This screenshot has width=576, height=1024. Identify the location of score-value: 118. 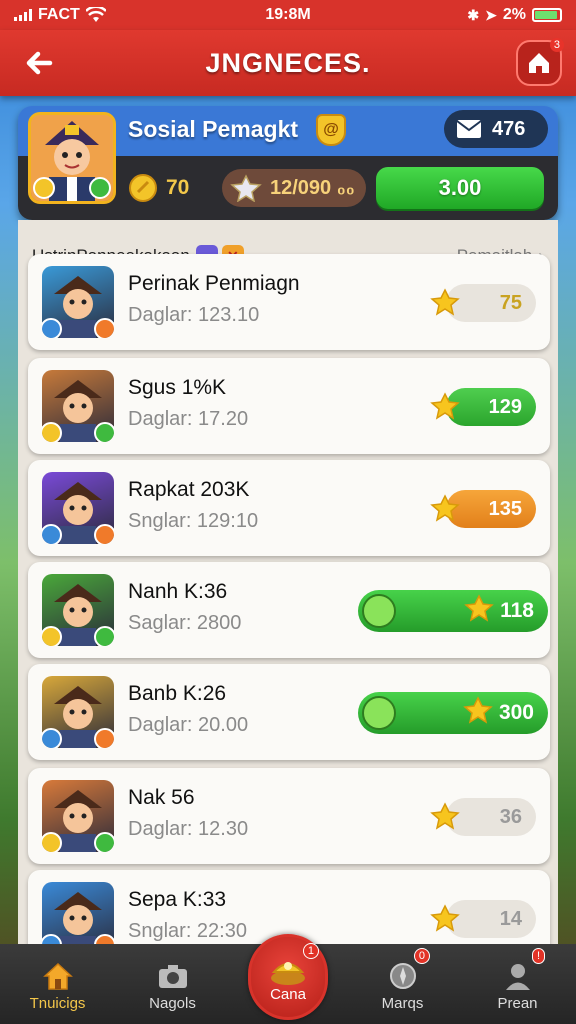
(517, 610).